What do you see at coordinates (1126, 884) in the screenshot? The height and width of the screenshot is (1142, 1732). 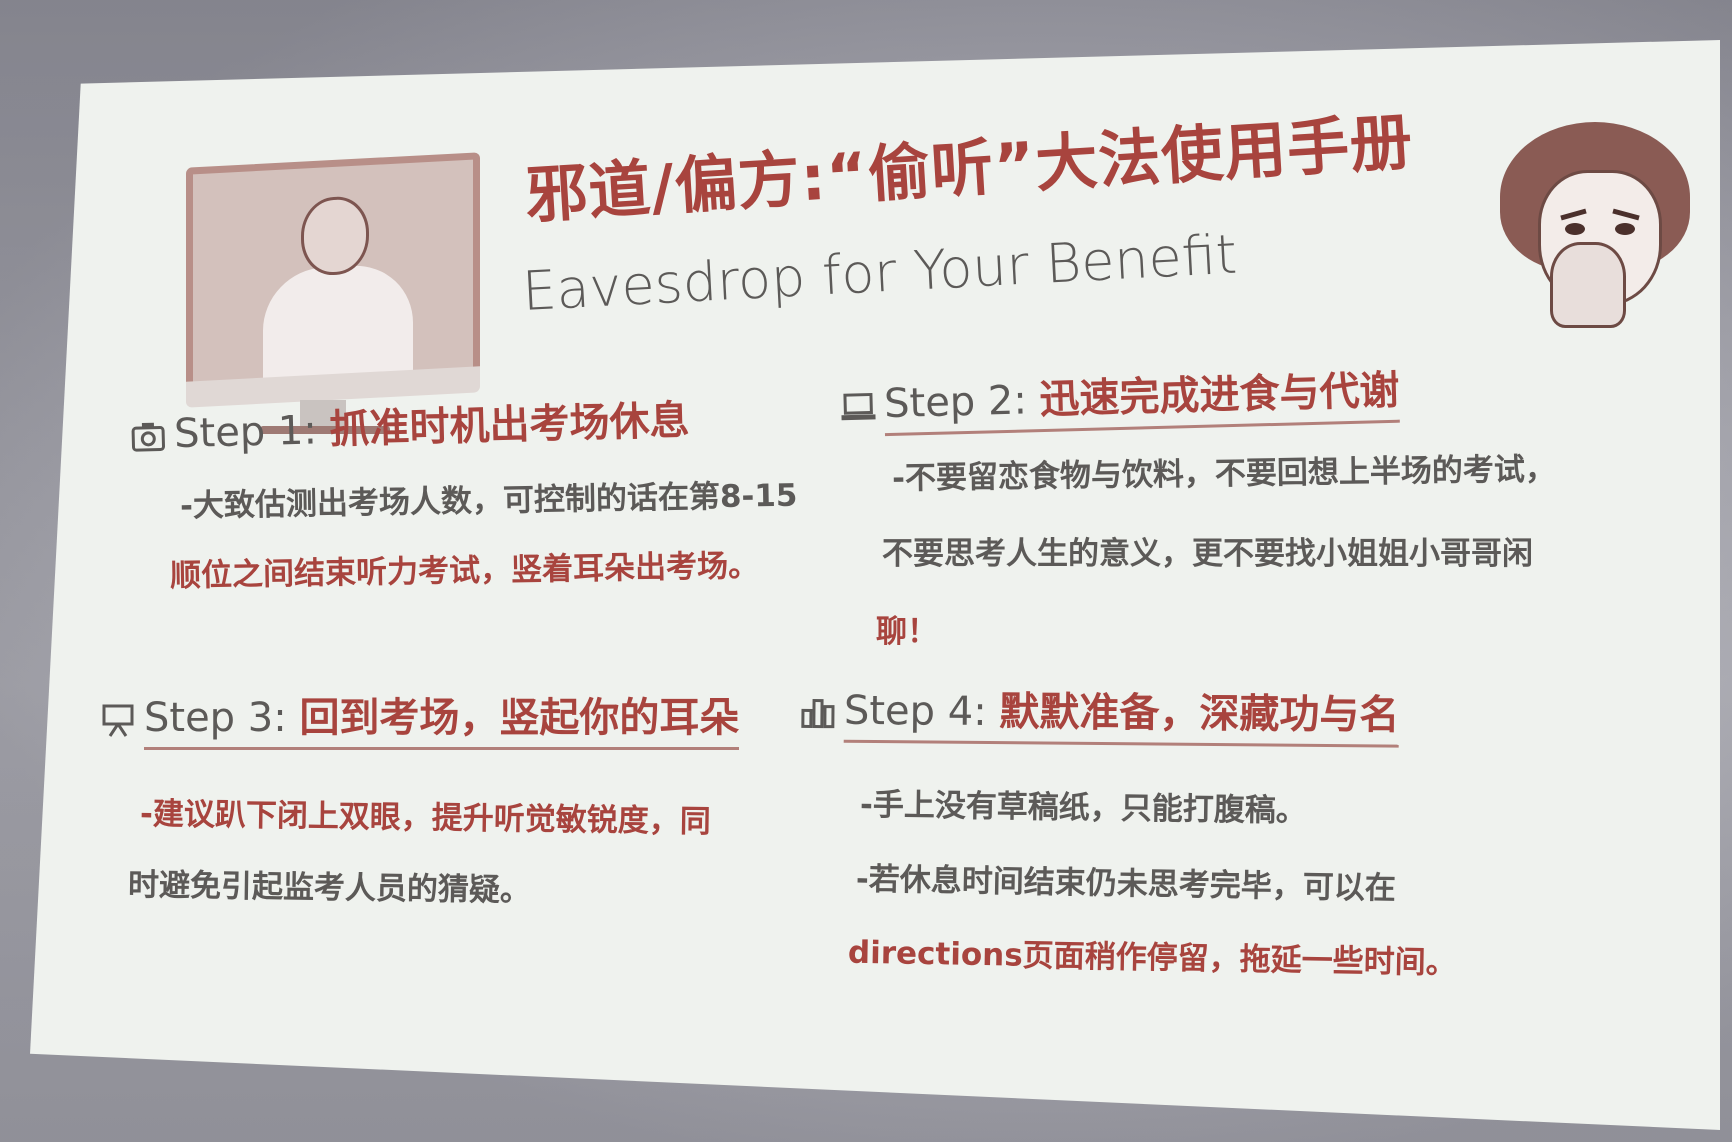 I see `step-4-line-2: -若休息时间结束仍未思考完毕，可以在` at bounding box center [1126, 884].